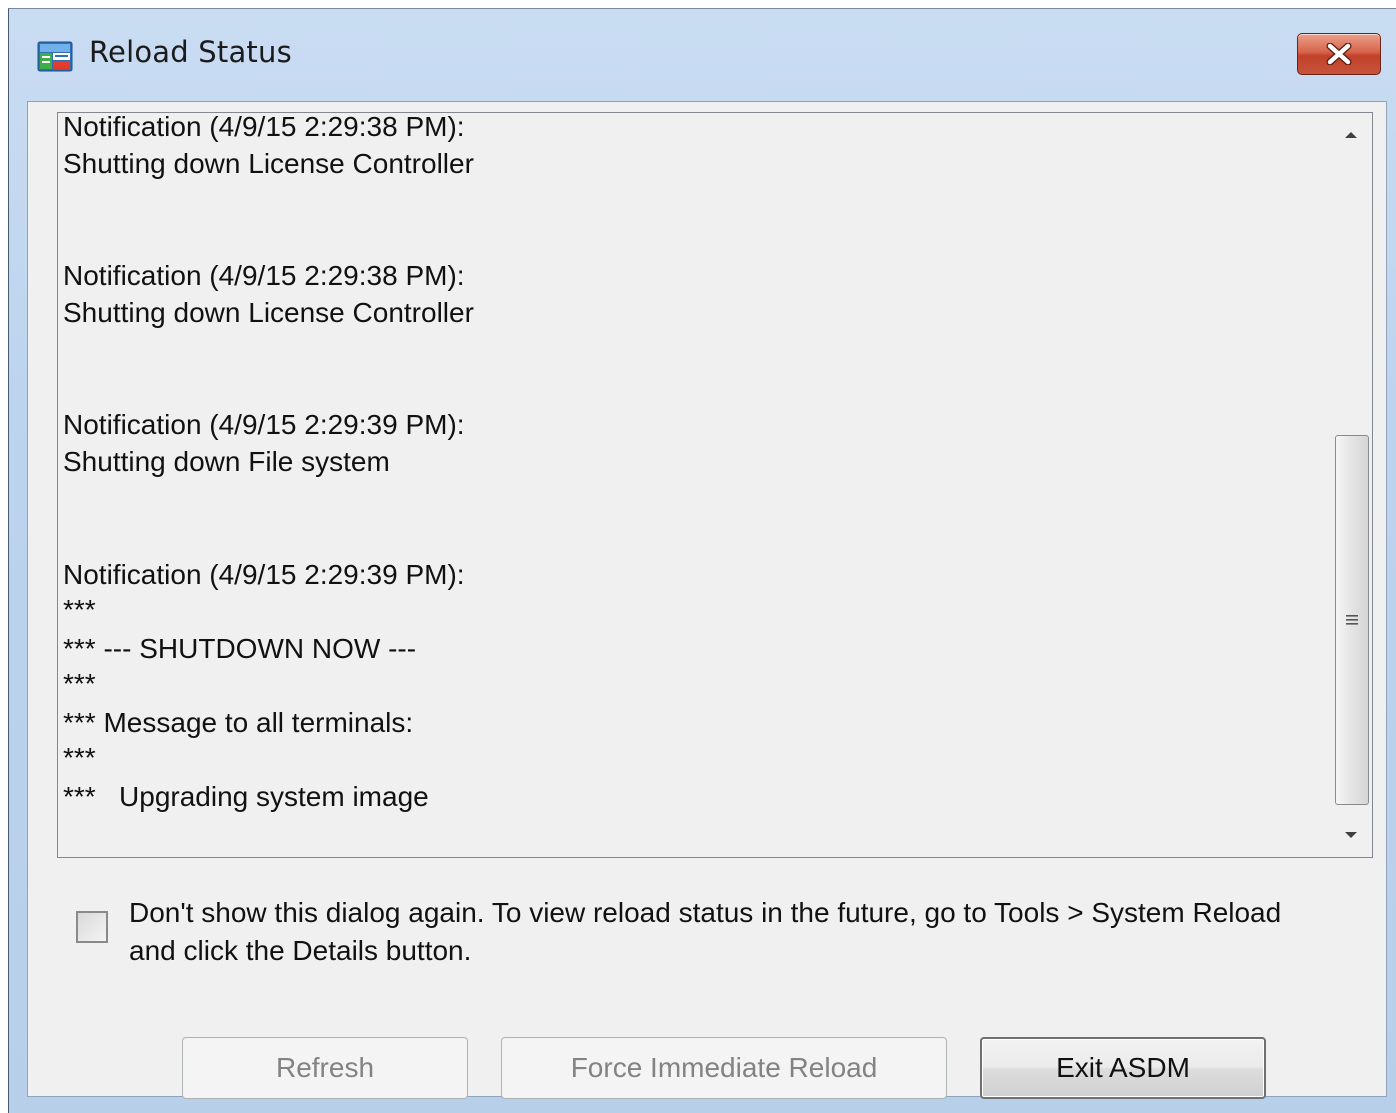  What do you see at coordinates (724, 1068) in the screenshot?
I see `force-immediate-reload-button: Force Immediate Reload` at bounding box center [724, 1068].